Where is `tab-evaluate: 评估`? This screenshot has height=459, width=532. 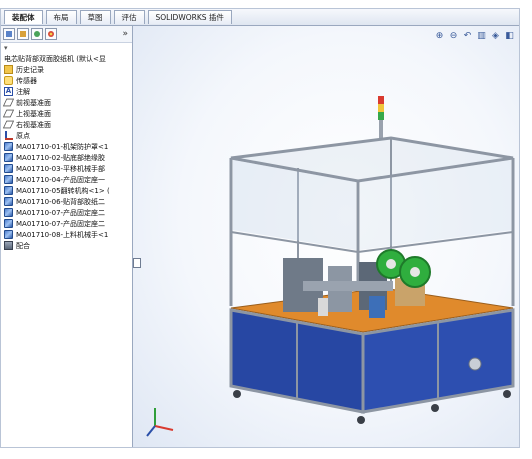 tab-evaluate: 评估 is located at coordinates (129, 17).